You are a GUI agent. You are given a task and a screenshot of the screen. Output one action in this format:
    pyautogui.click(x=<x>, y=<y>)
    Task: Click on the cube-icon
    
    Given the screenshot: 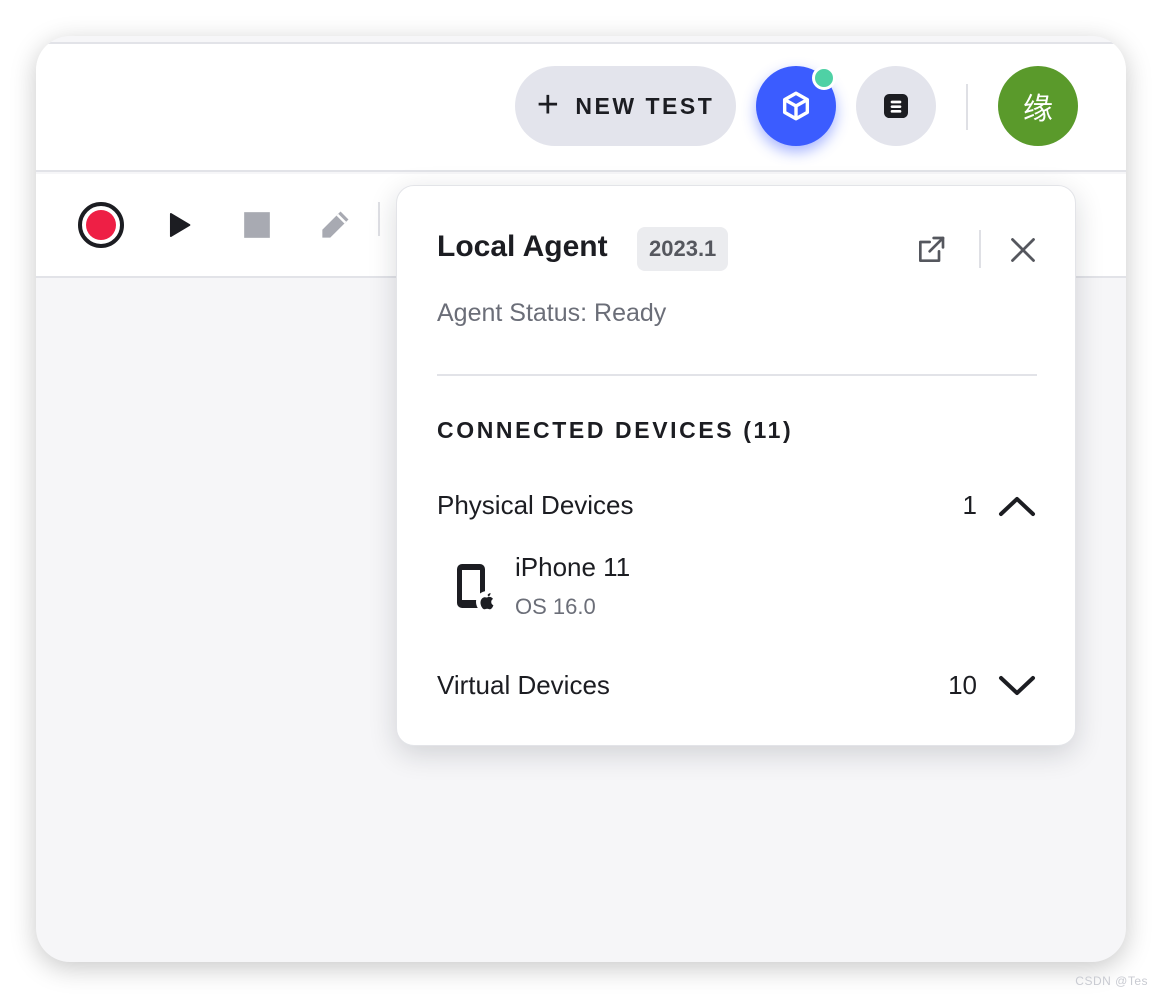 What is the action you would take?
    pyautogui.click(x=796, y=106)
    